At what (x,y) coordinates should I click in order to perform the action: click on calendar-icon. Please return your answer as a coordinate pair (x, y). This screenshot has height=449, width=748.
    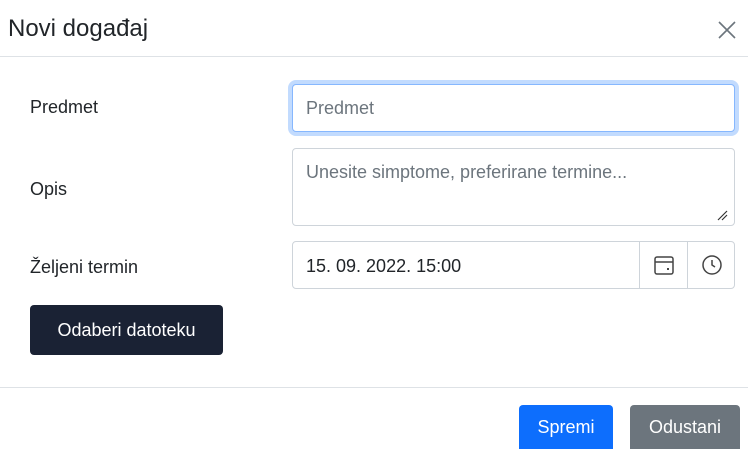
    Looking at the image, I should click on (664, 265).